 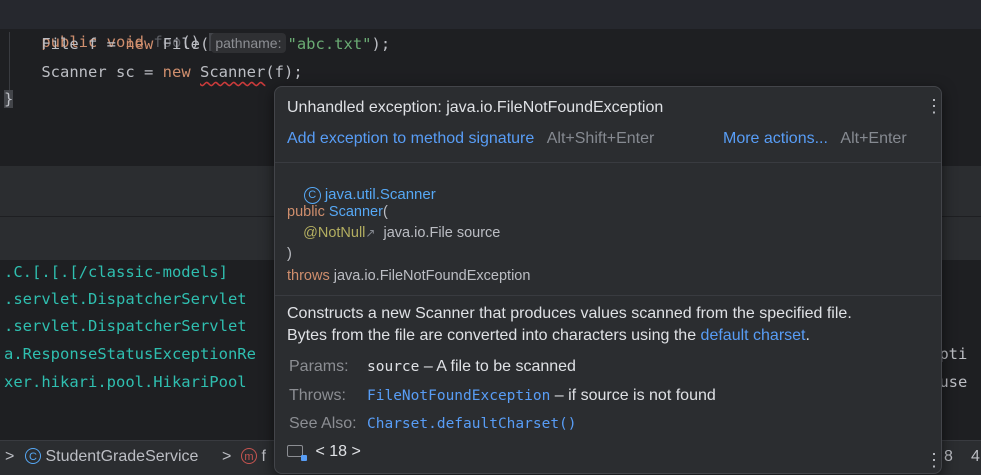 I want to click on breadcrumb-class: C StudentGradeService, so click(x=111, y=457).